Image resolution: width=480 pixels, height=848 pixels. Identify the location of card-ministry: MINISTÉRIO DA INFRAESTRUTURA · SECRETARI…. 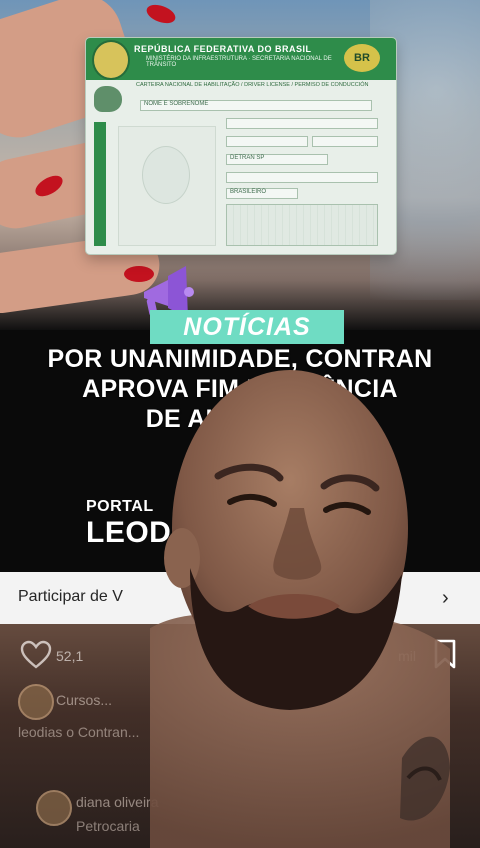
(239, 62).